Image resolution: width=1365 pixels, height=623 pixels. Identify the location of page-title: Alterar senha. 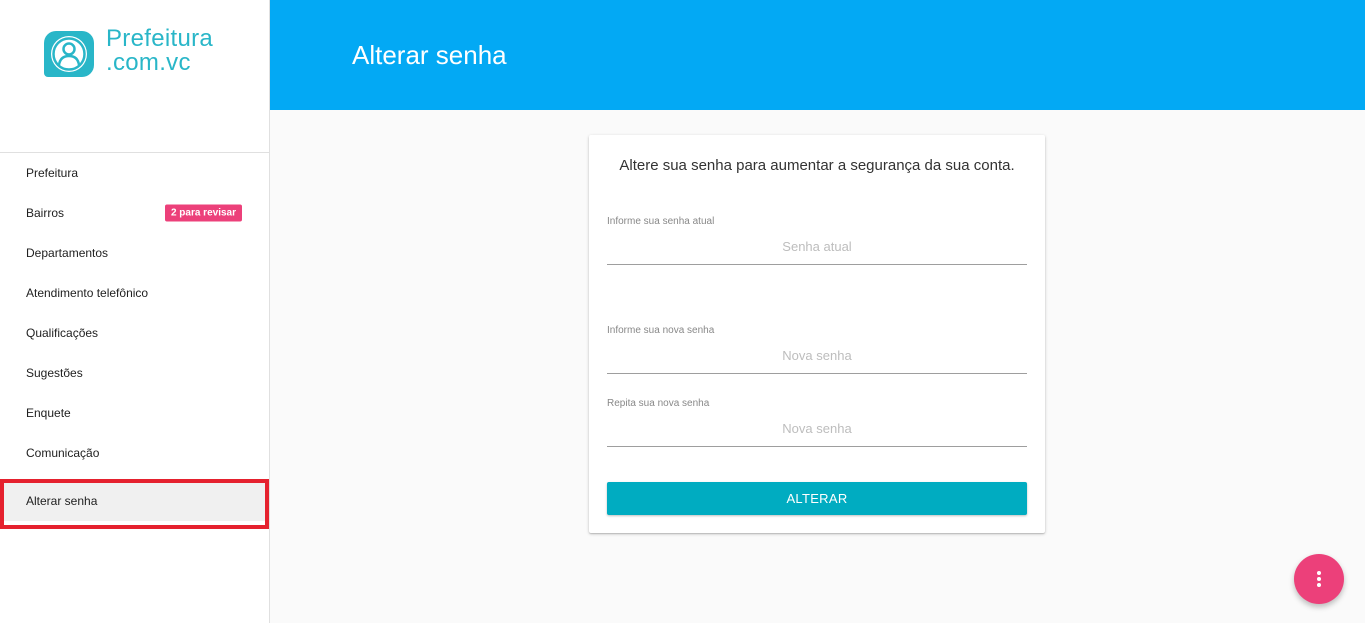
(429, 55).